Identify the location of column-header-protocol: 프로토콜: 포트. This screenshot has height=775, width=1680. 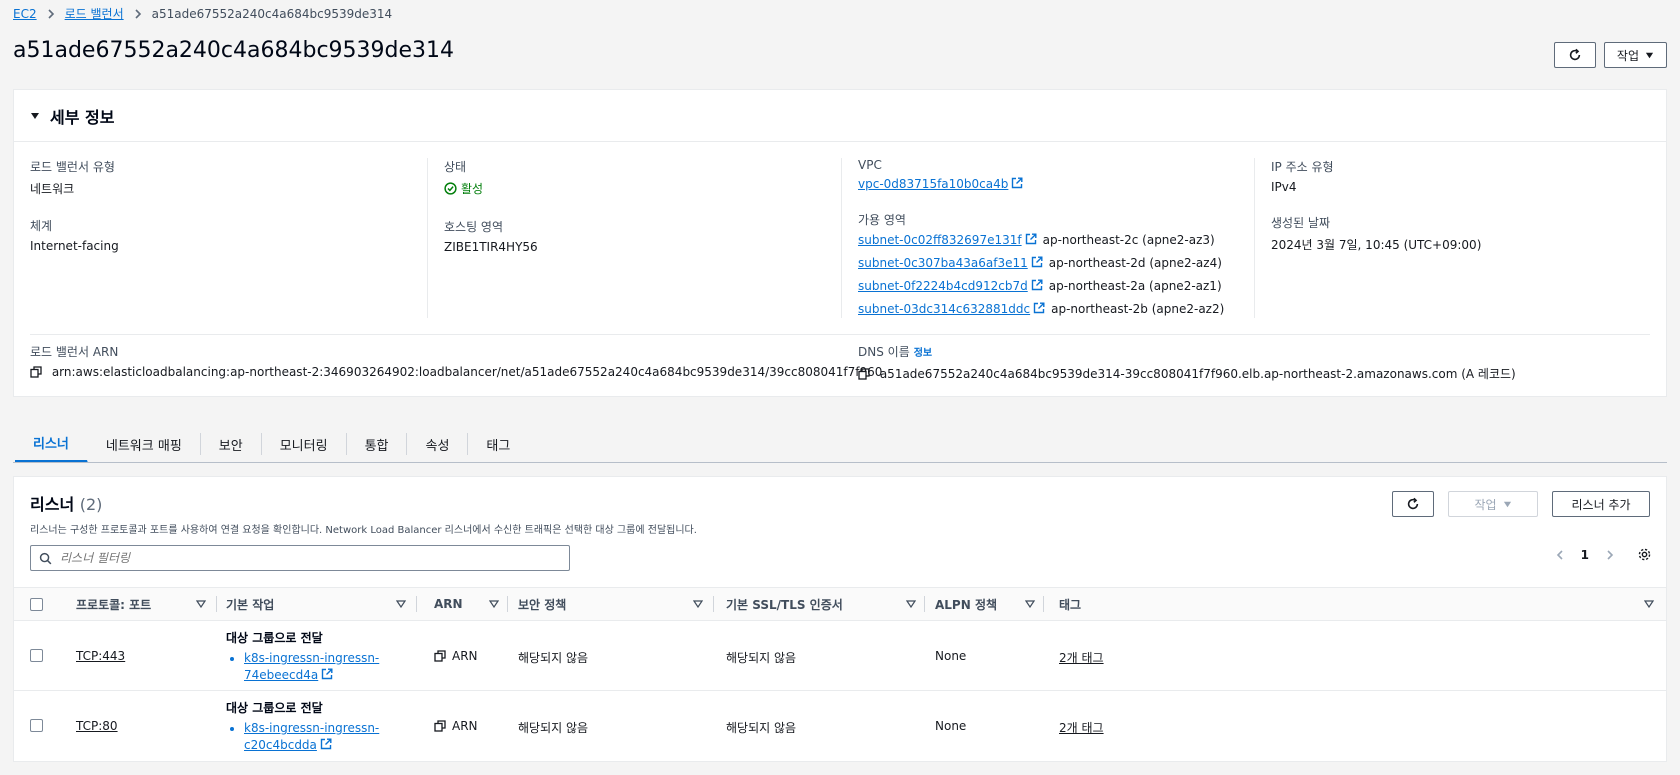
(141, 604).